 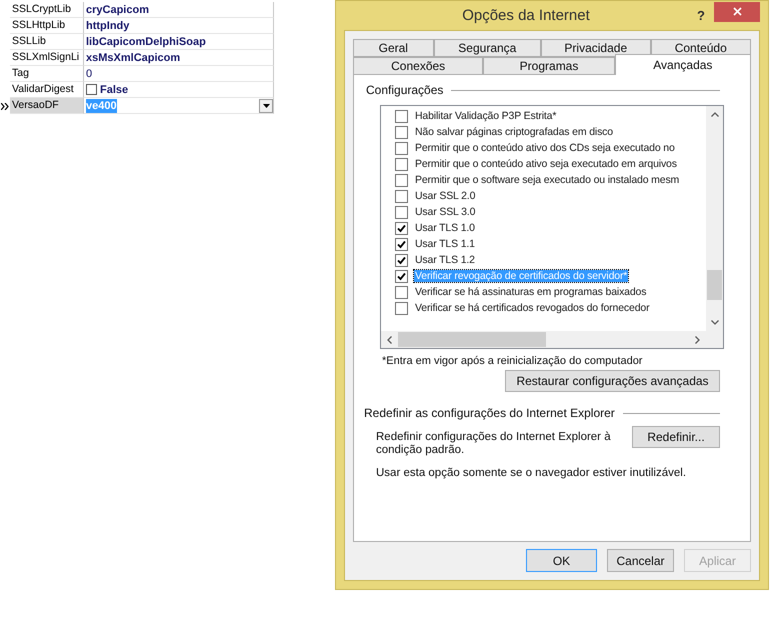 I want to click on setting-label: Habilitar Validação P3P Estrita*, so click(x=486, y=116).